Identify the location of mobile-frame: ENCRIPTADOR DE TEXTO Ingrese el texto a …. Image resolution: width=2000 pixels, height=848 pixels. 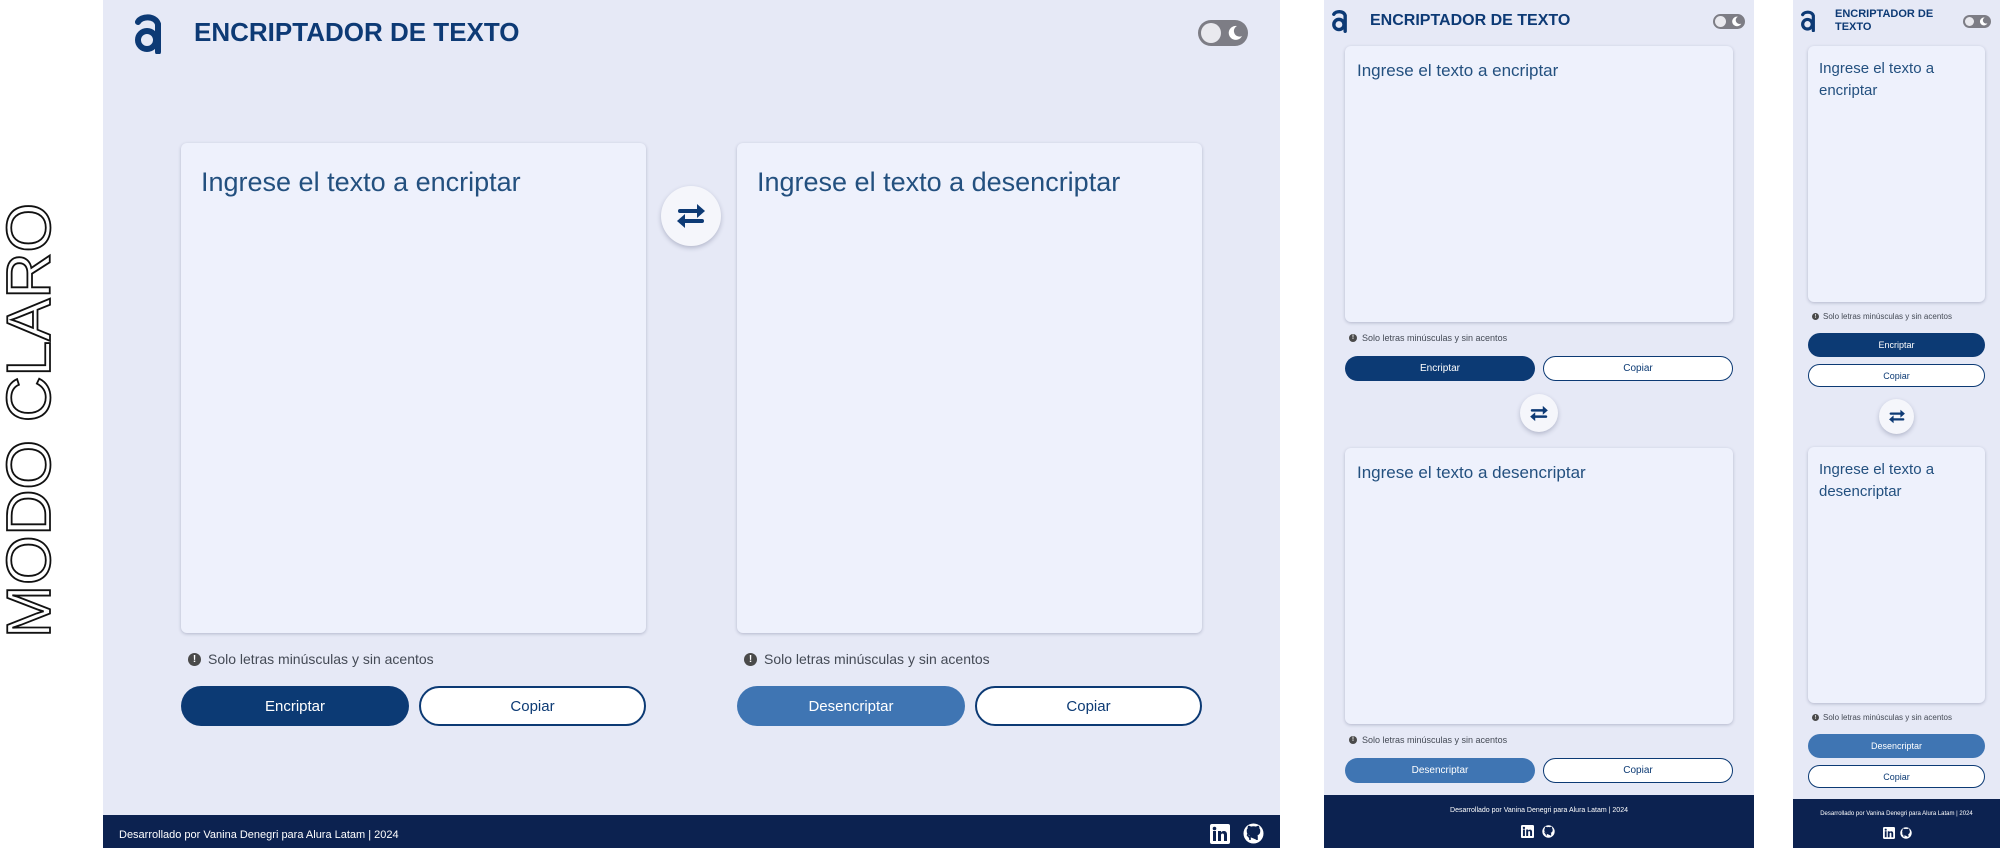
(1896, 424).